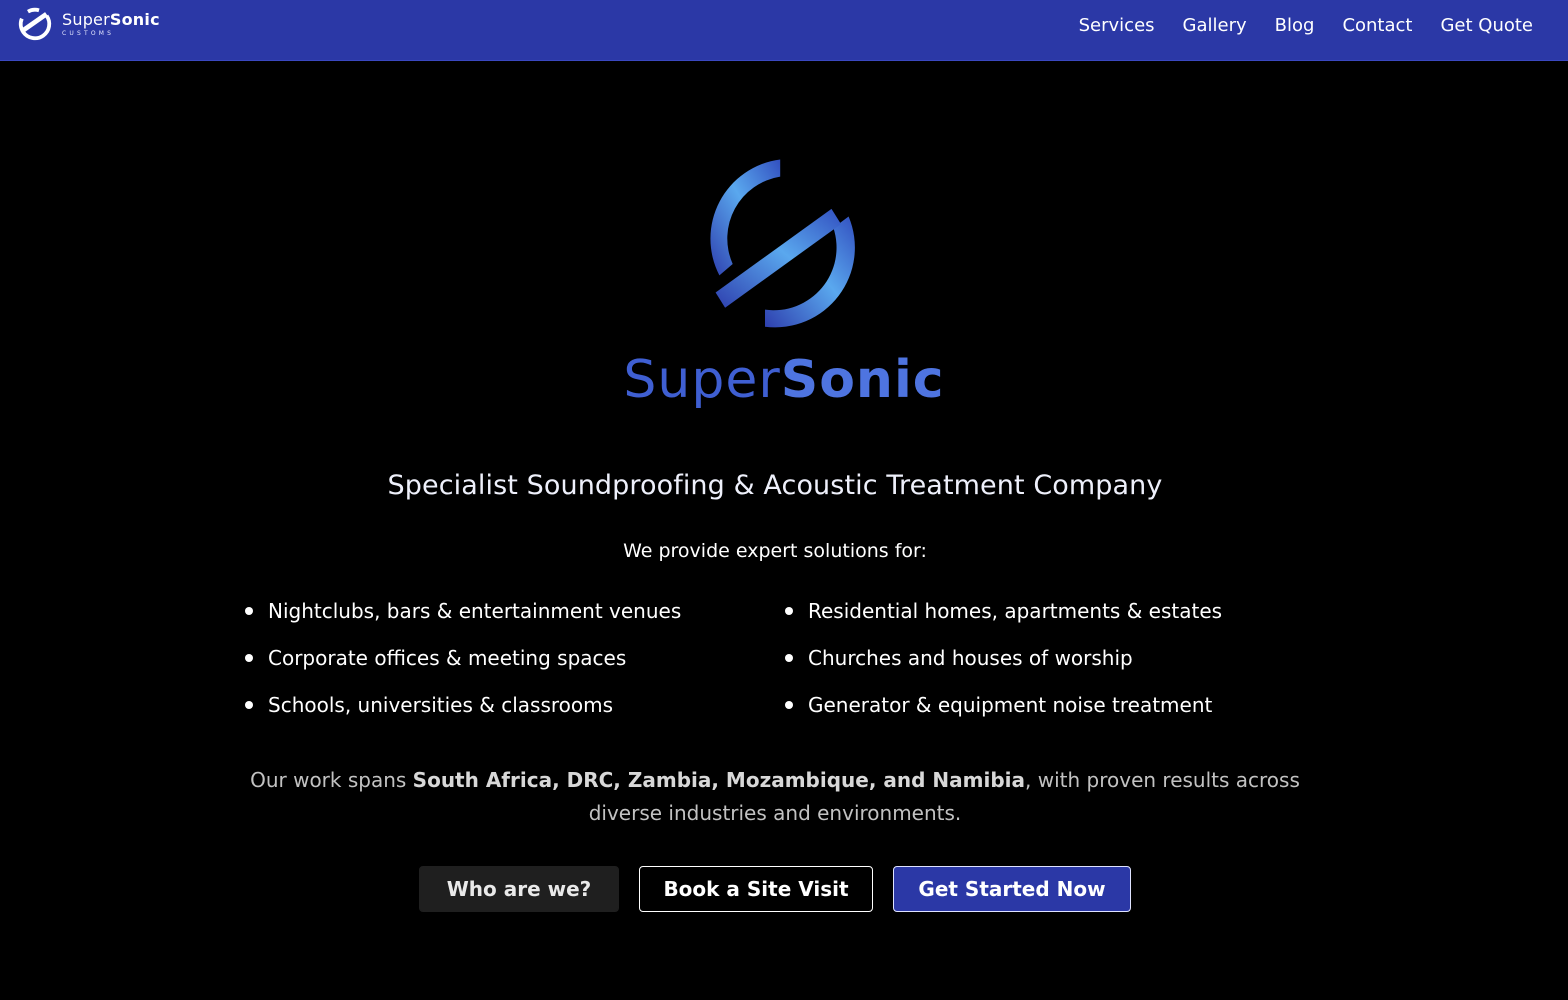 The width and height of the screenshot is (1568, 1000). I want to click on list-item: Corporate offices & meeting spaces, so click(515, 658).